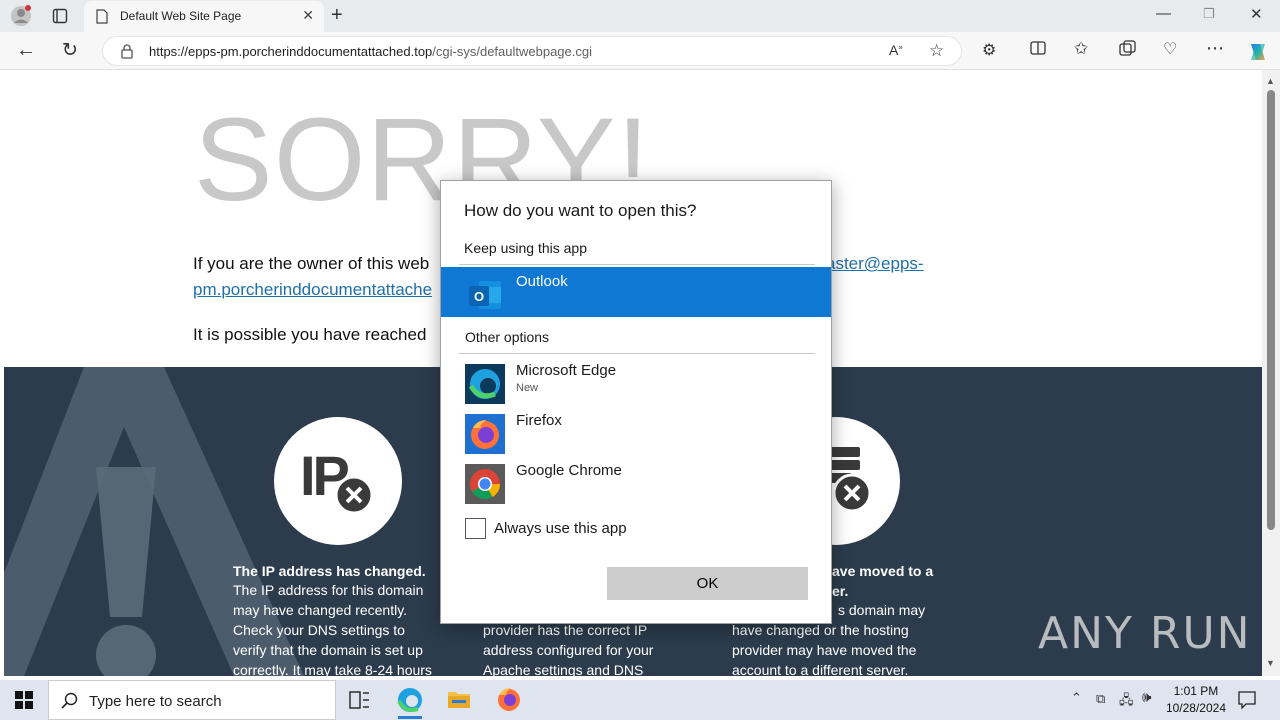 This screenshot has width=1280, height=720. I want to click on lock-icon, so click(127, 54).